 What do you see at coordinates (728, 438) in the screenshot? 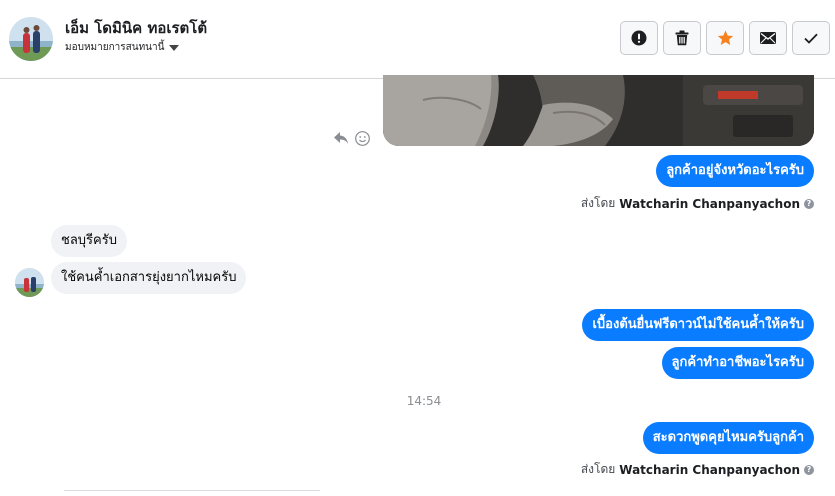
I see `outgoing-message: สะดวกพูดคุยไหมครับลูกค้า` at bounding box center [728, 438].